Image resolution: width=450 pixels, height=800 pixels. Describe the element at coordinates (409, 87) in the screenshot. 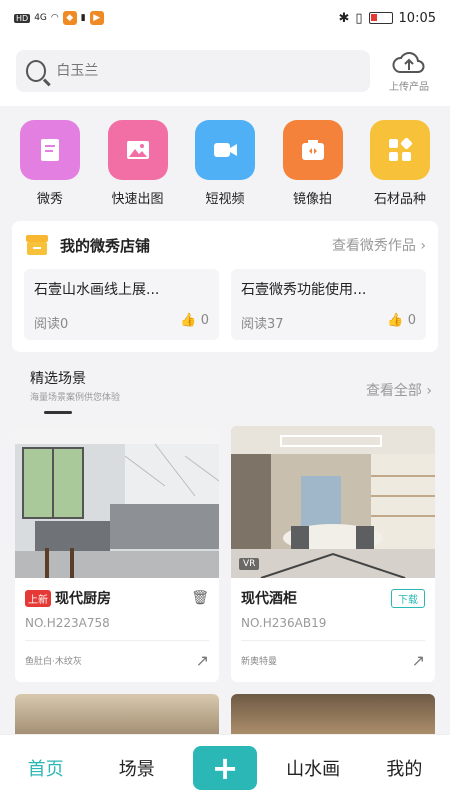

I see `upload-label: 上传产品` at that location.